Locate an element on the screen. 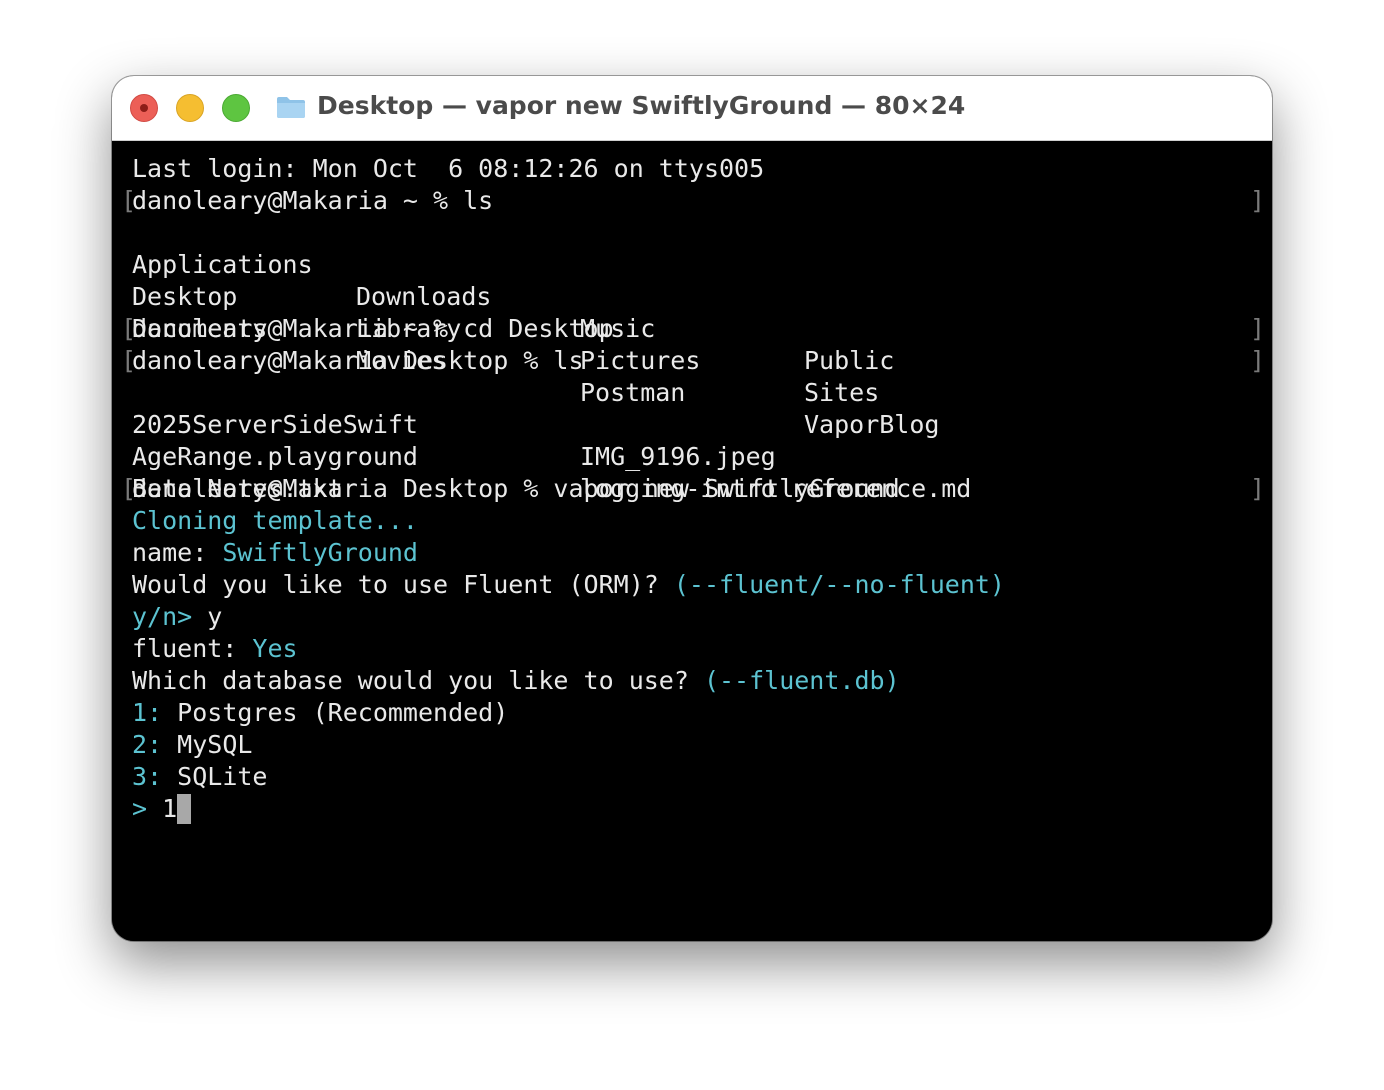  yn-prompt: y/n> is located at coordinates (162, 616).